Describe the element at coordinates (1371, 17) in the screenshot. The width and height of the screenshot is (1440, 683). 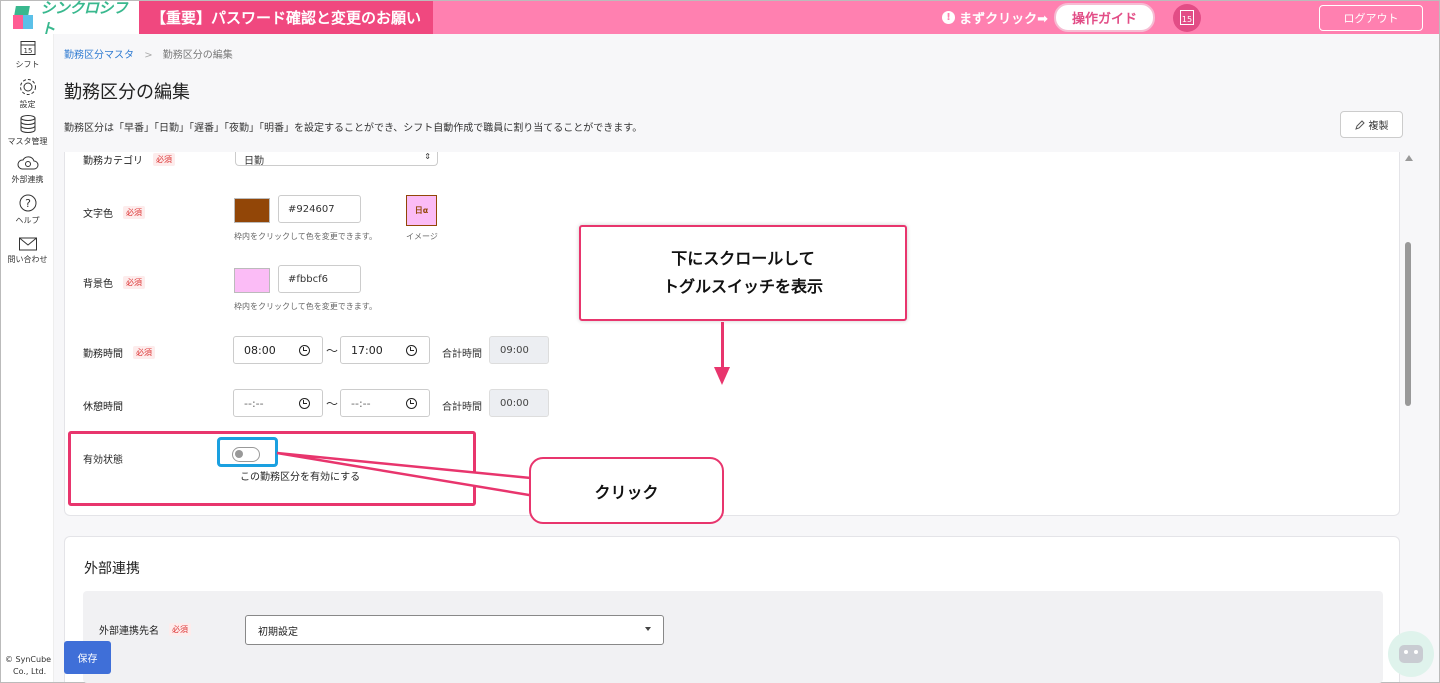
I see `logout-button: ログアウト` at that location.